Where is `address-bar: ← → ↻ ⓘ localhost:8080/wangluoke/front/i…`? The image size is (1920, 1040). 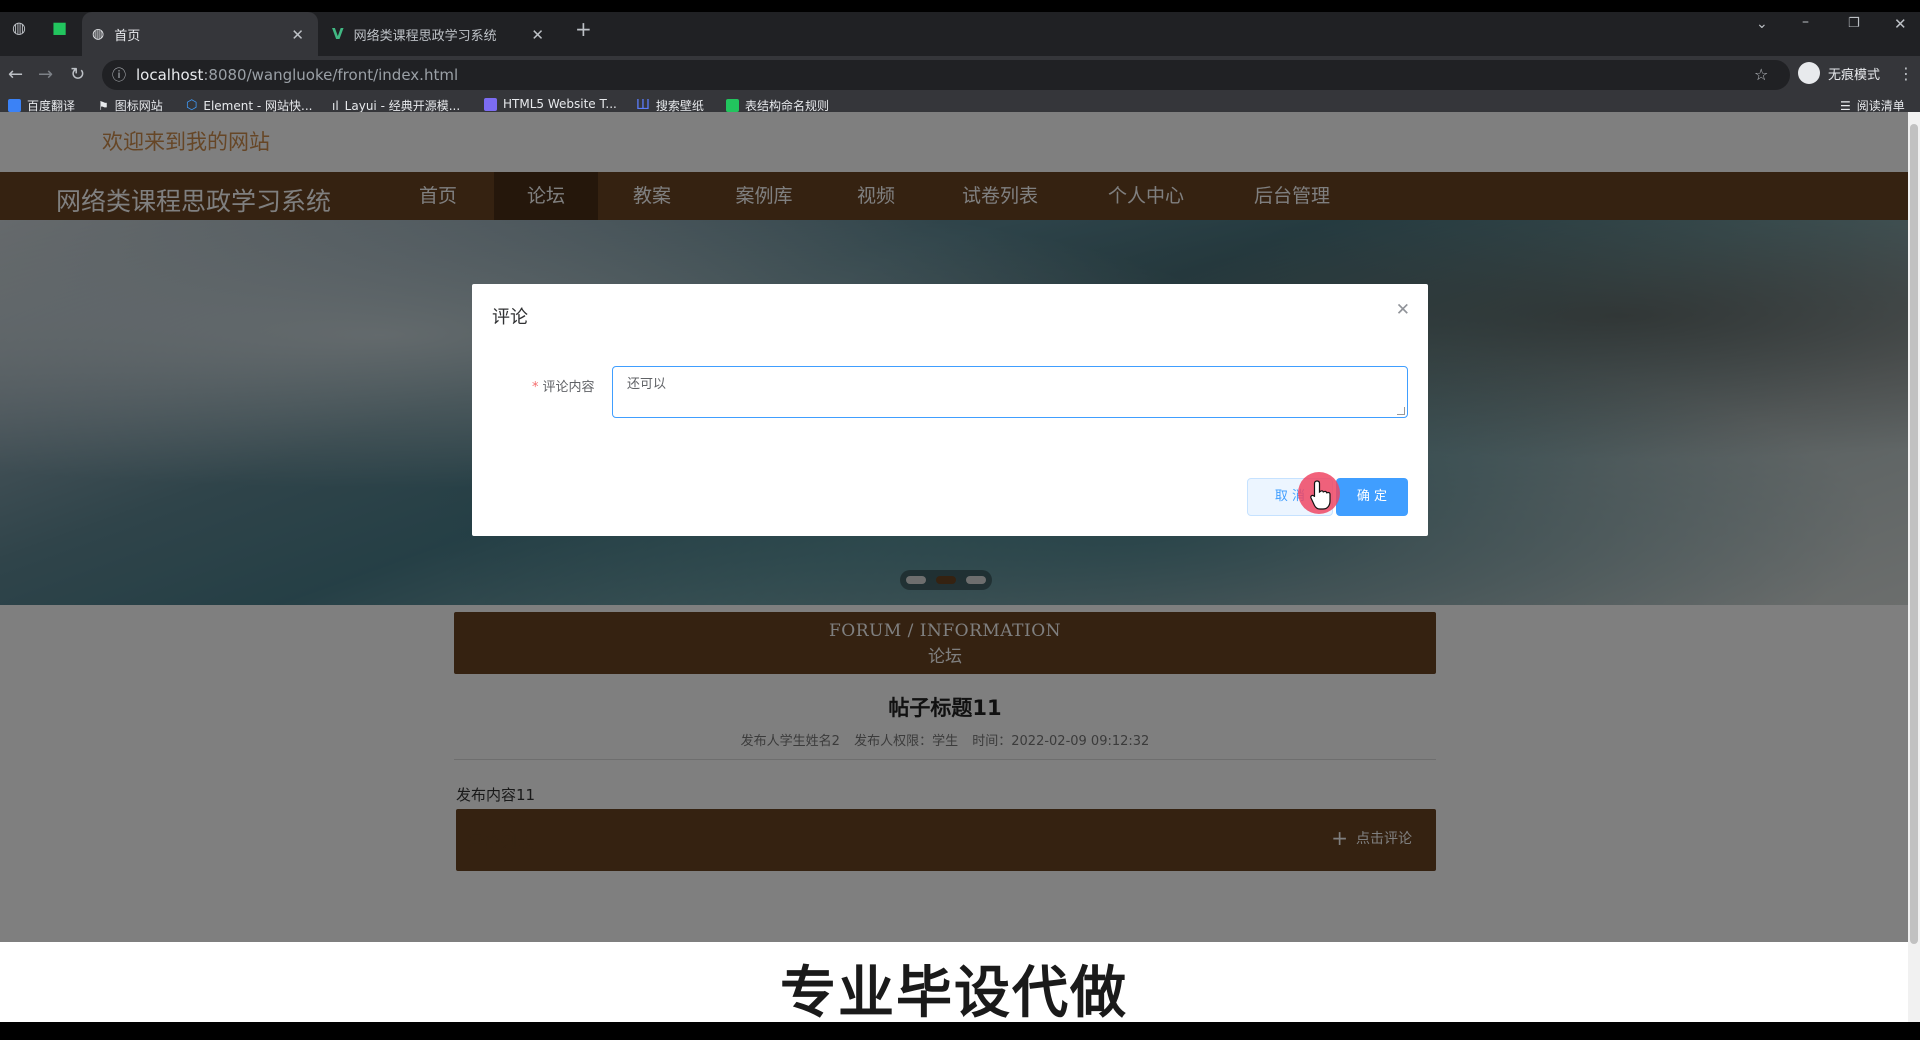 address-bar: ← → ↻ ⓘ localhost:8080/wangluoke/front/i… is located at coordinates (960, 75).